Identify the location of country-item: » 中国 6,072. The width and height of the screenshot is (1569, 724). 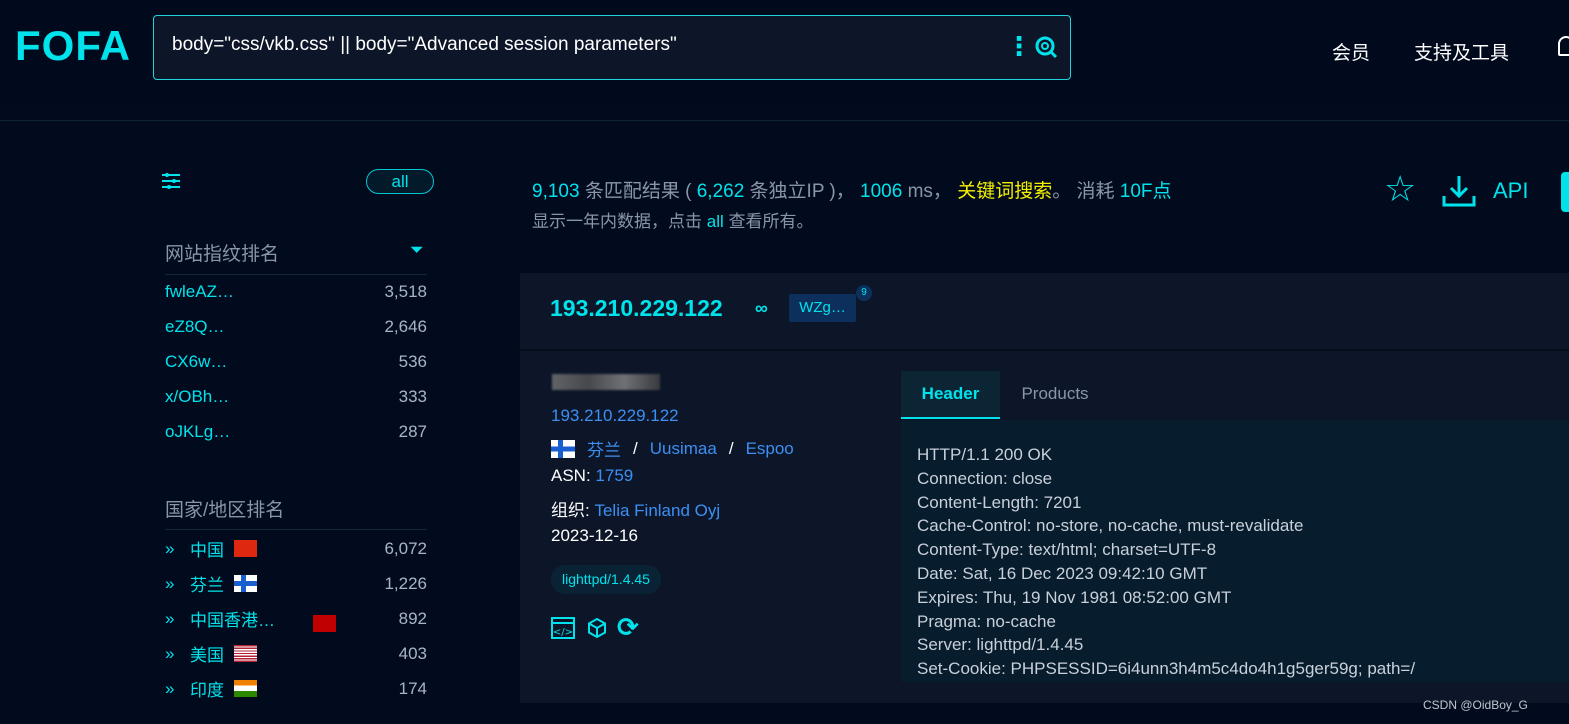
(296, 548).